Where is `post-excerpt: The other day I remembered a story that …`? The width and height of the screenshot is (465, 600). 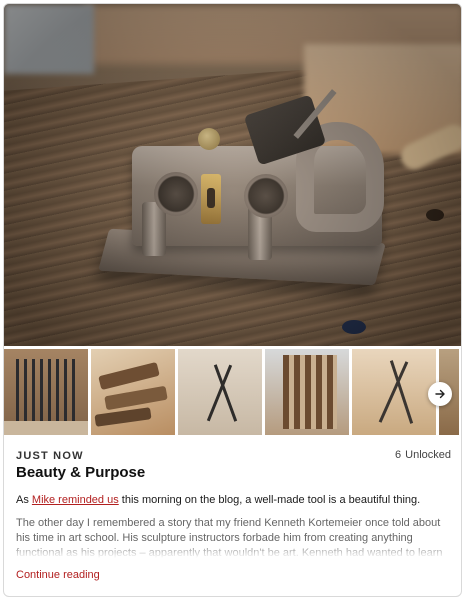
post-excerpt: The other day I remembered a story that … is located at coordinates (235, 537).